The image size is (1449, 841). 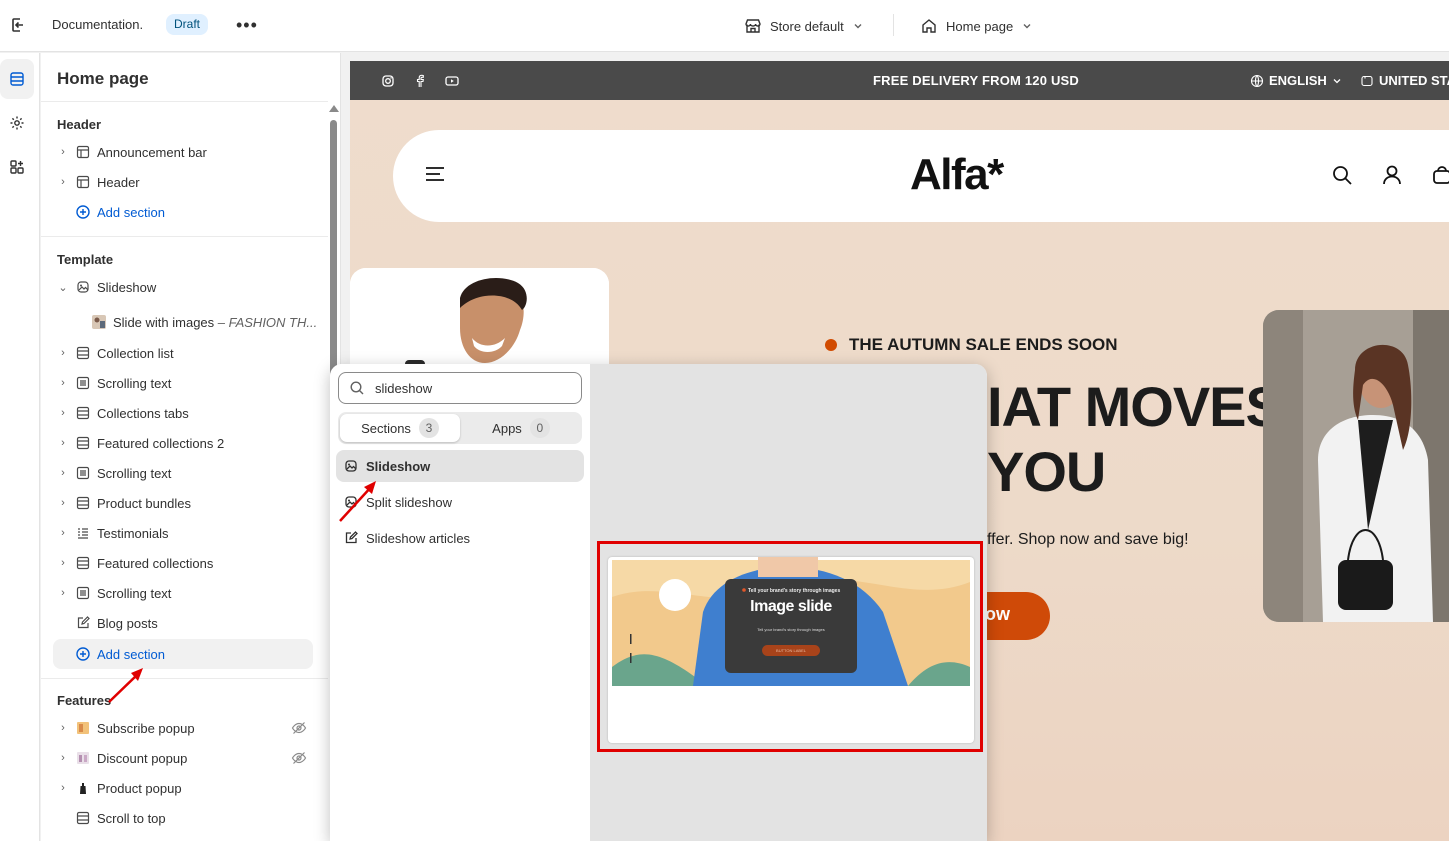 What do you see at coordinates (1046, 471) in the screenshot?
I see `hero-headline-line-2: YOU` at bounding box center [1046, 471].